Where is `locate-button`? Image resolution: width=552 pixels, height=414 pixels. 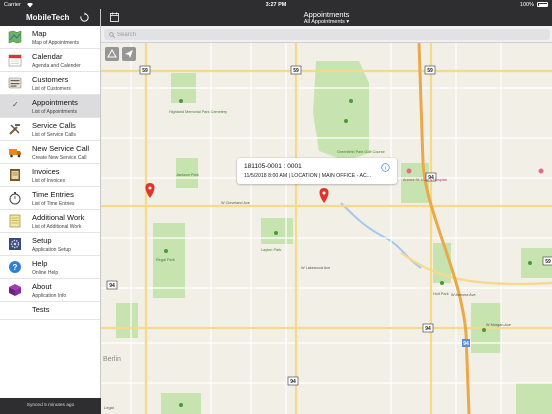 locate-button is located at coordinates (129, 54).